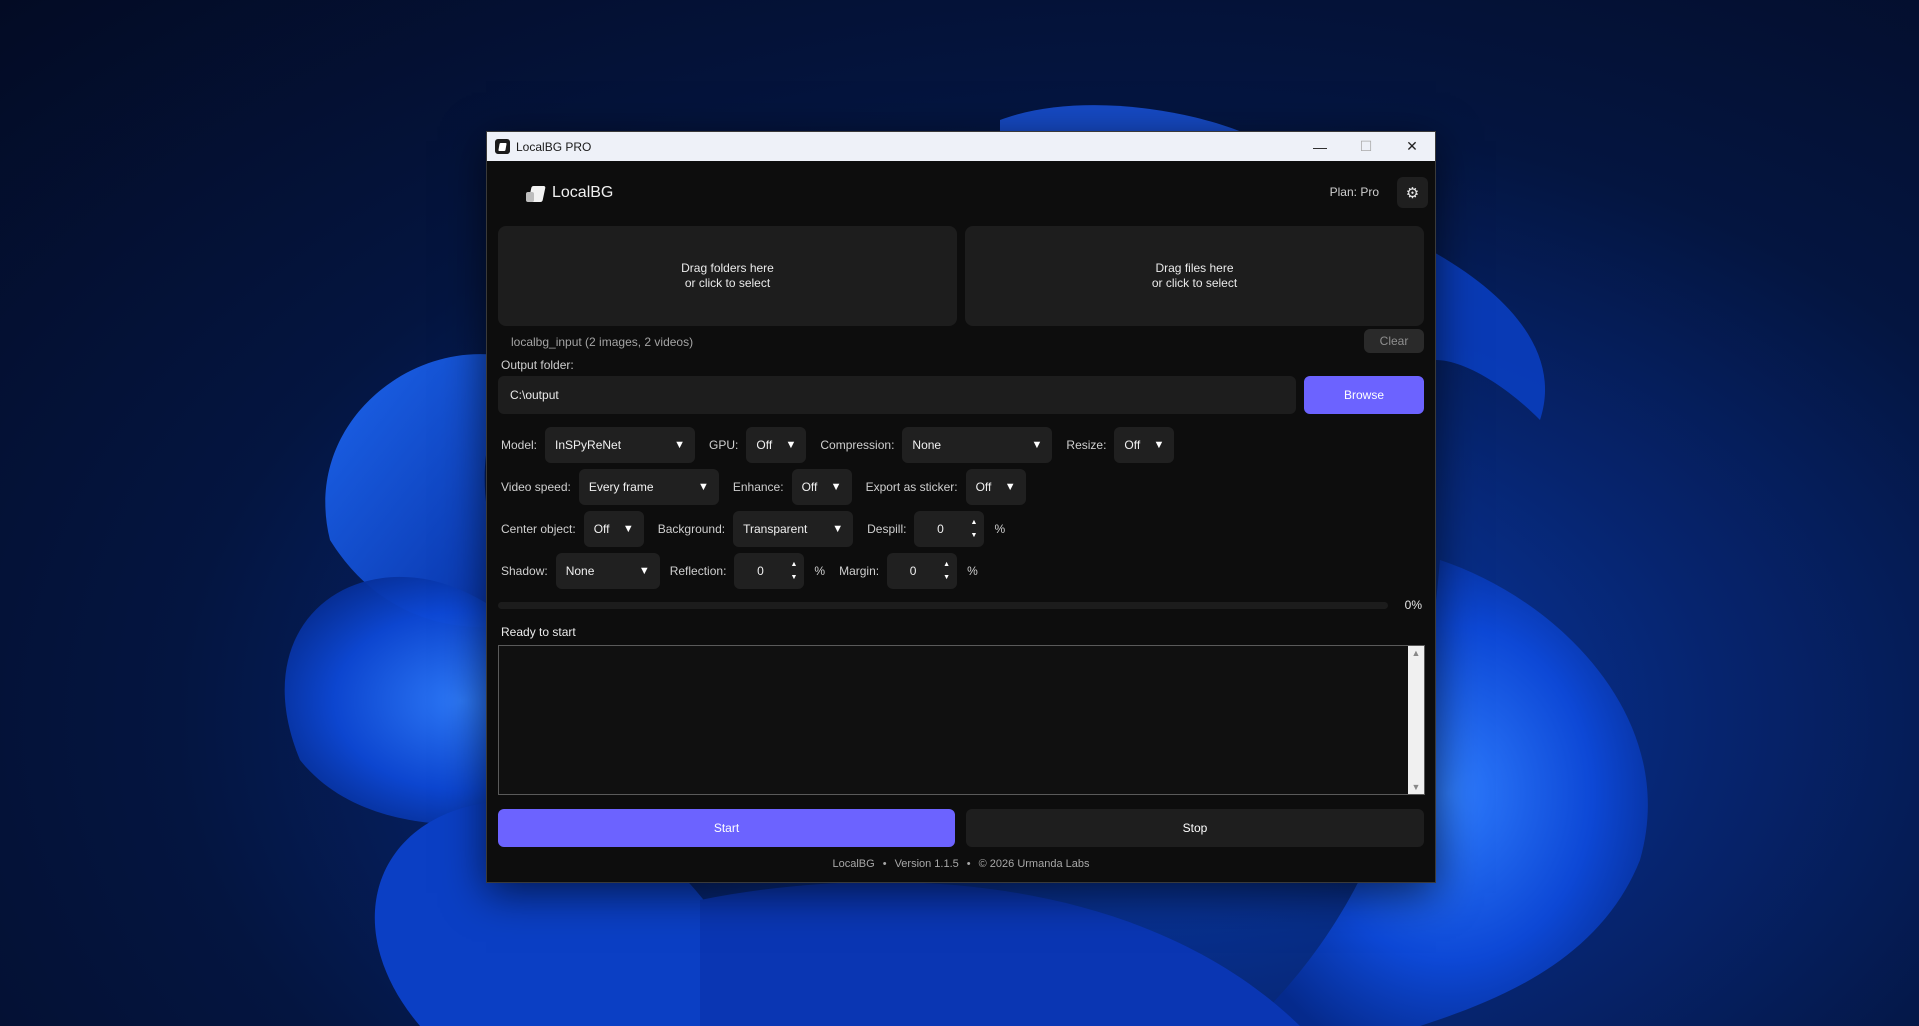 This screenshot has width=1919, height=1026. Describe the element at coordinates (537, 365) in the screenshot. I see `output-folder-label: Output folder:` at that location.